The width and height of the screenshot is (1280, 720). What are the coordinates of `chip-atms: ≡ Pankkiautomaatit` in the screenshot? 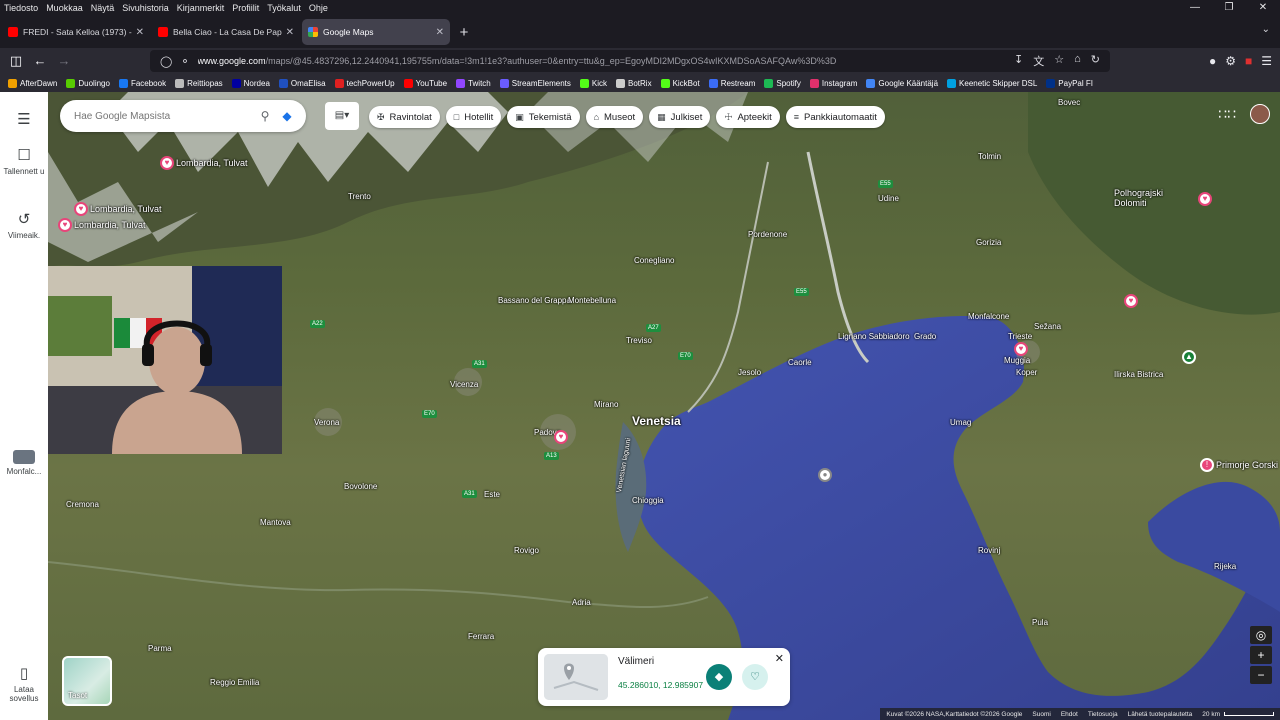 It's located at (835, 117).